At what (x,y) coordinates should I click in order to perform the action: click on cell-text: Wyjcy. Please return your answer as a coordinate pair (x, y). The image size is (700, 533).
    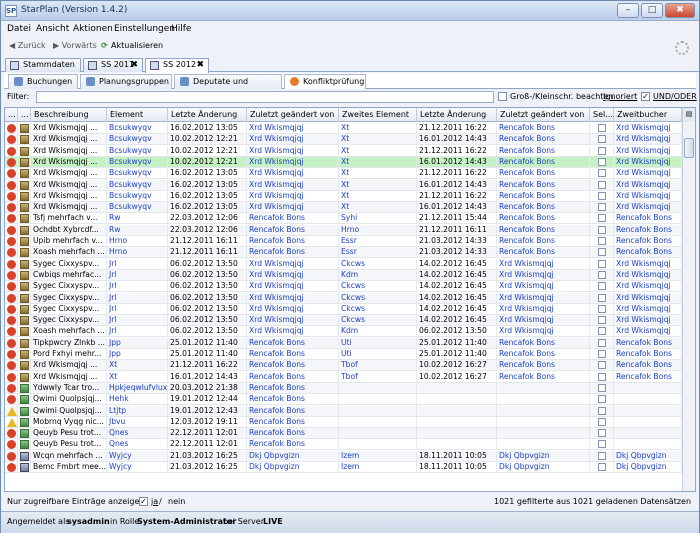
    Looking at the image, I should click on (120, 455).